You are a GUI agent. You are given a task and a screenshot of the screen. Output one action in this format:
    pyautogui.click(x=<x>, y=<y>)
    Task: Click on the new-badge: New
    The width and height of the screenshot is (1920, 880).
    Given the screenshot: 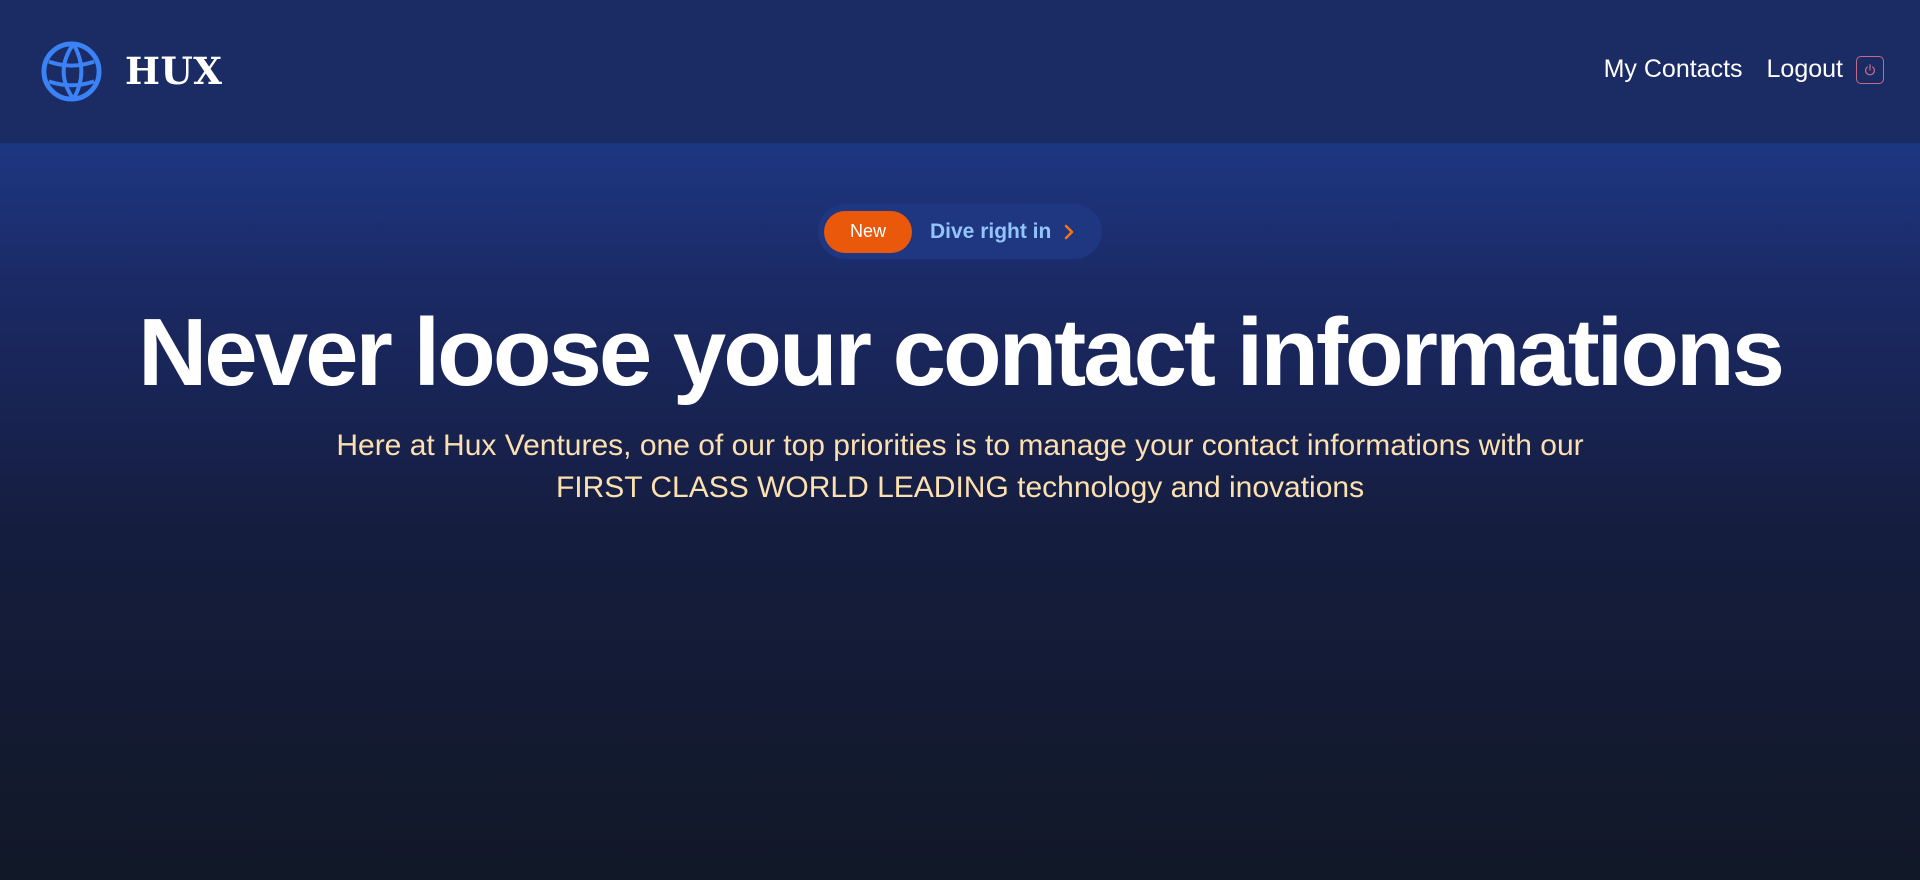 What is the action you would take?
    pyautogui.click(x=868, y=231)
    